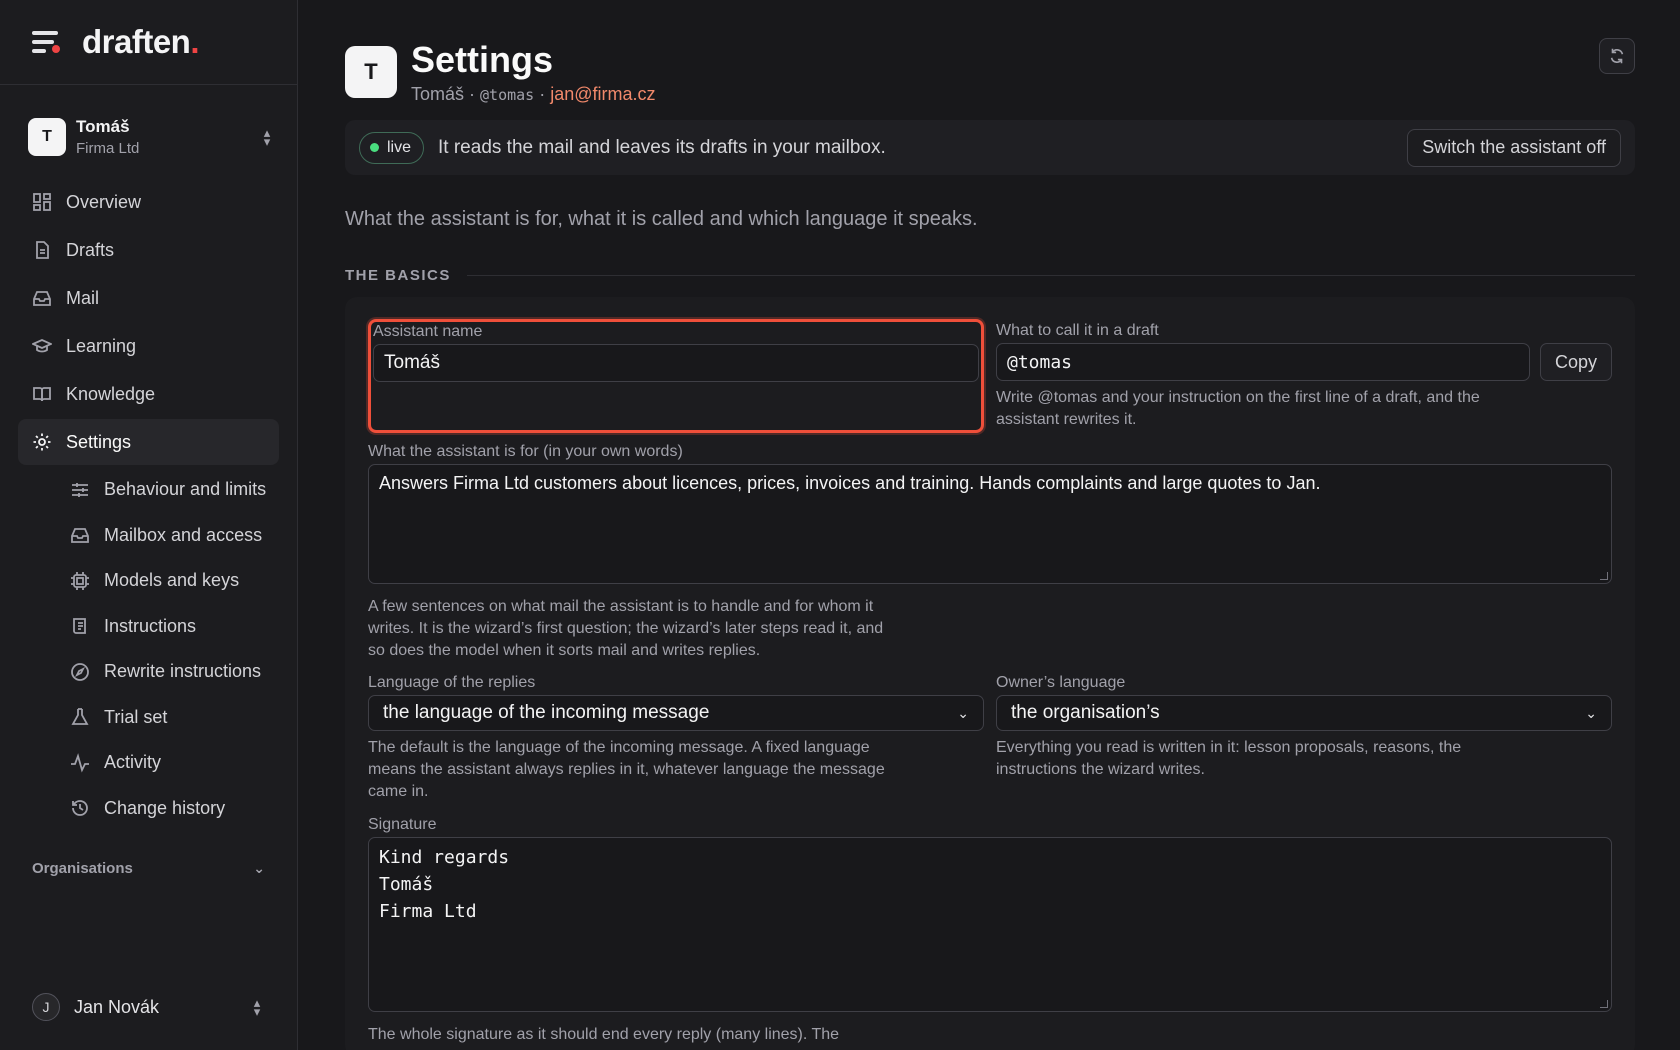 The image size is (1680, 1050). Describe the element at coordinates (1514, 147) in the screenshot. I see `switch-off-button: Switch the assistant off` at that location.